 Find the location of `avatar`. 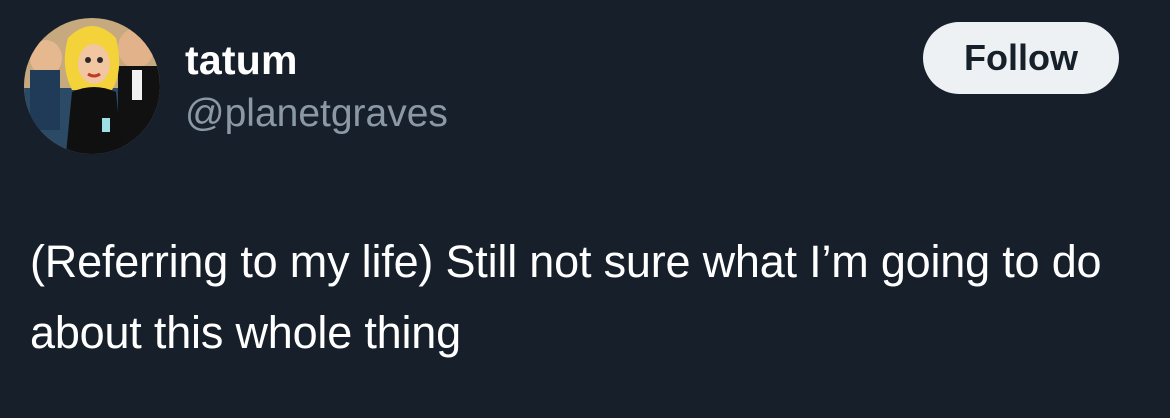

avatar is located at coordinates (92, 86).